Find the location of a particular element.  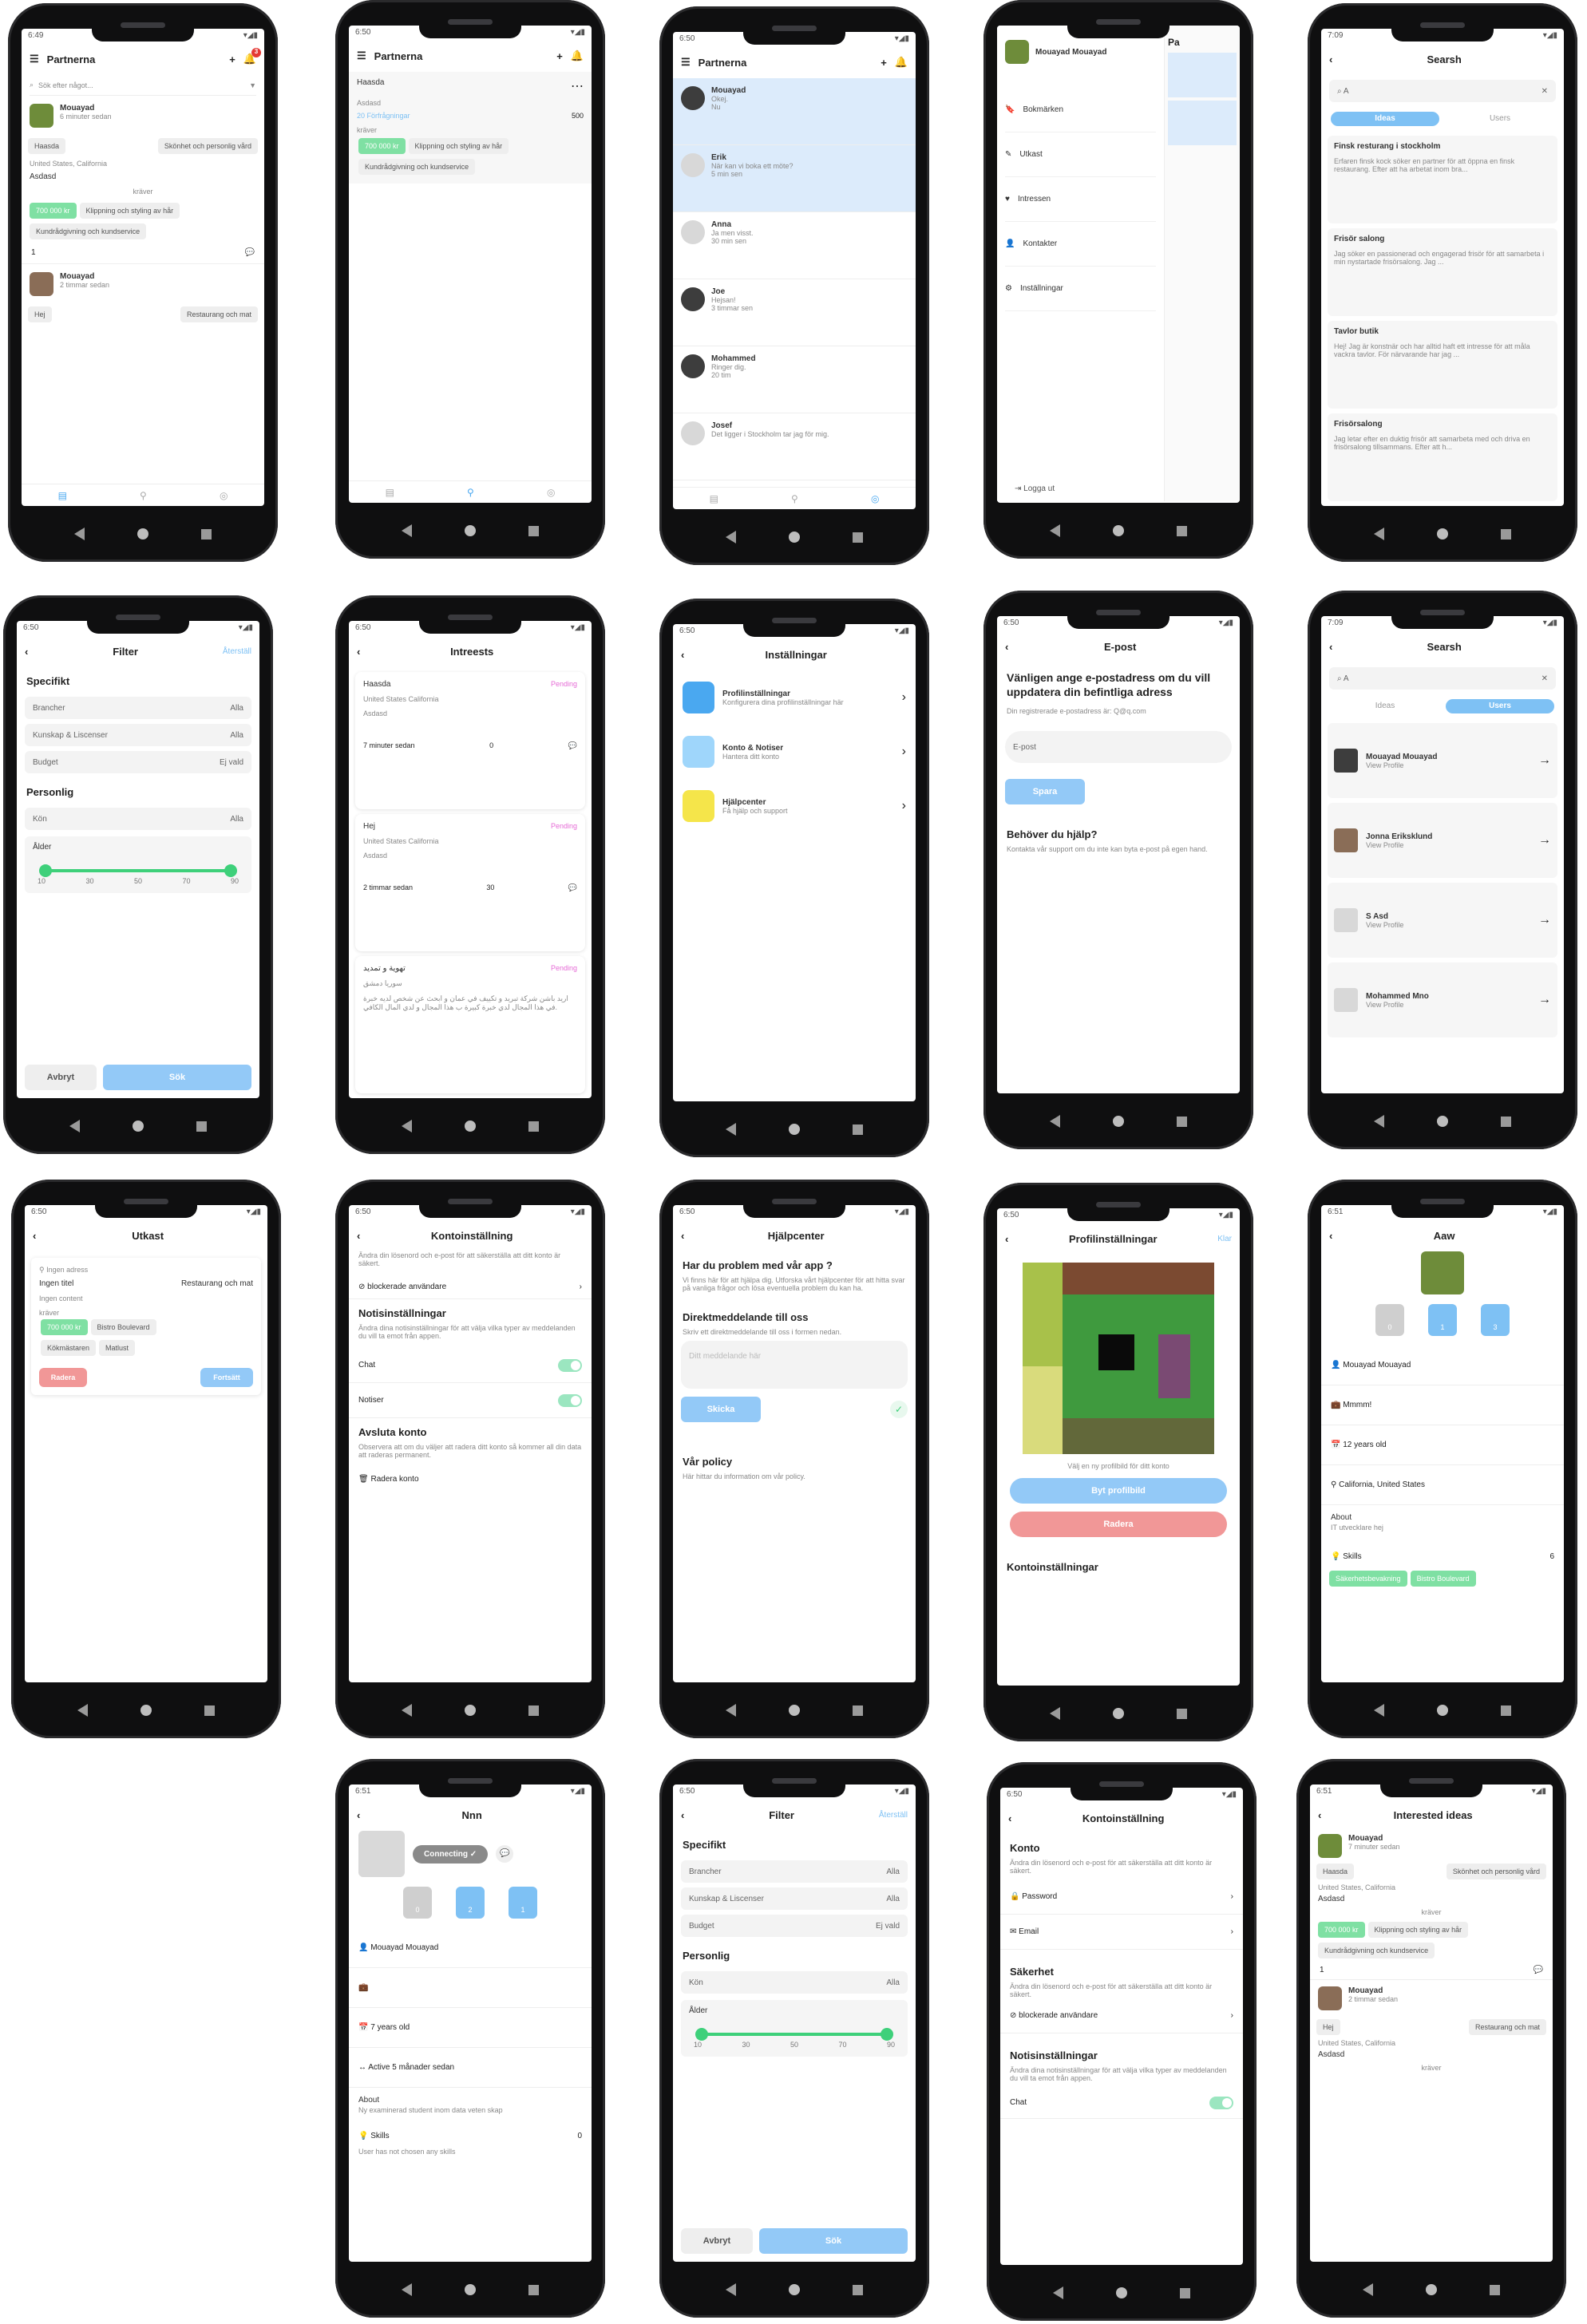

post-header-2: Mouayad 2 timmar sedan is located at coordinates (143, 283).